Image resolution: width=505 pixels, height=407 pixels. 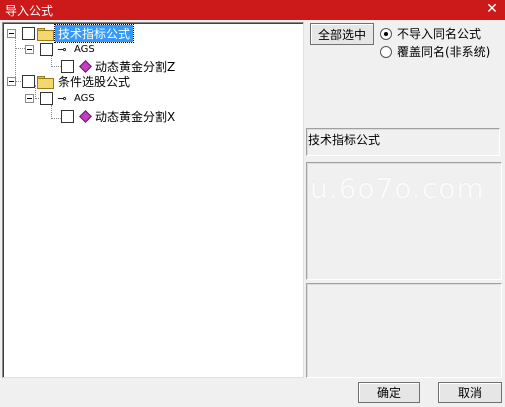 I want to click on tree-node-label: 技术指标公式, so click(x=94, y=33).